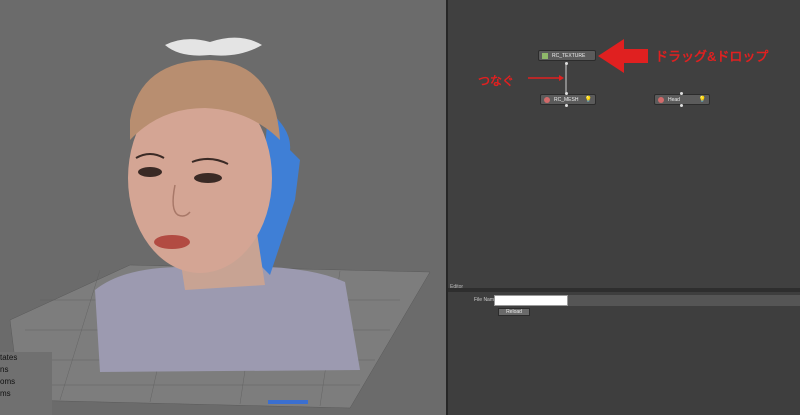  What do you see at coordinates (496, 81) in the screenshot?
I see `annotation-connect: つなぐ` at bounding box center [496, 81].